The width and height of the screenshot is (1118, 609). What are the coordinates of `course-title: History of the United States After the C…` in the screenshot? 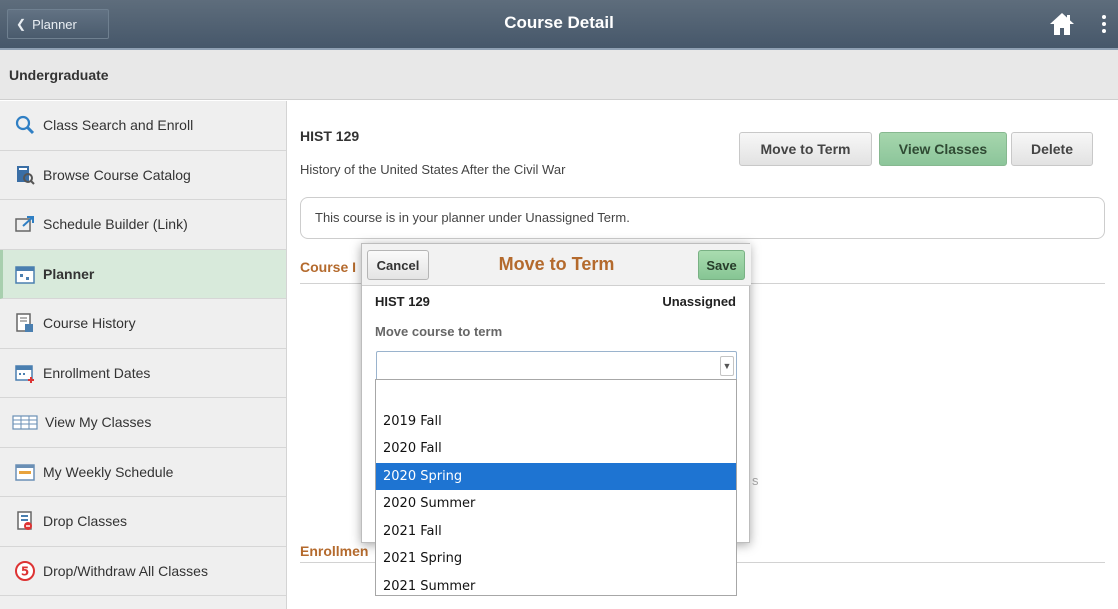 It's located at (433, 169).